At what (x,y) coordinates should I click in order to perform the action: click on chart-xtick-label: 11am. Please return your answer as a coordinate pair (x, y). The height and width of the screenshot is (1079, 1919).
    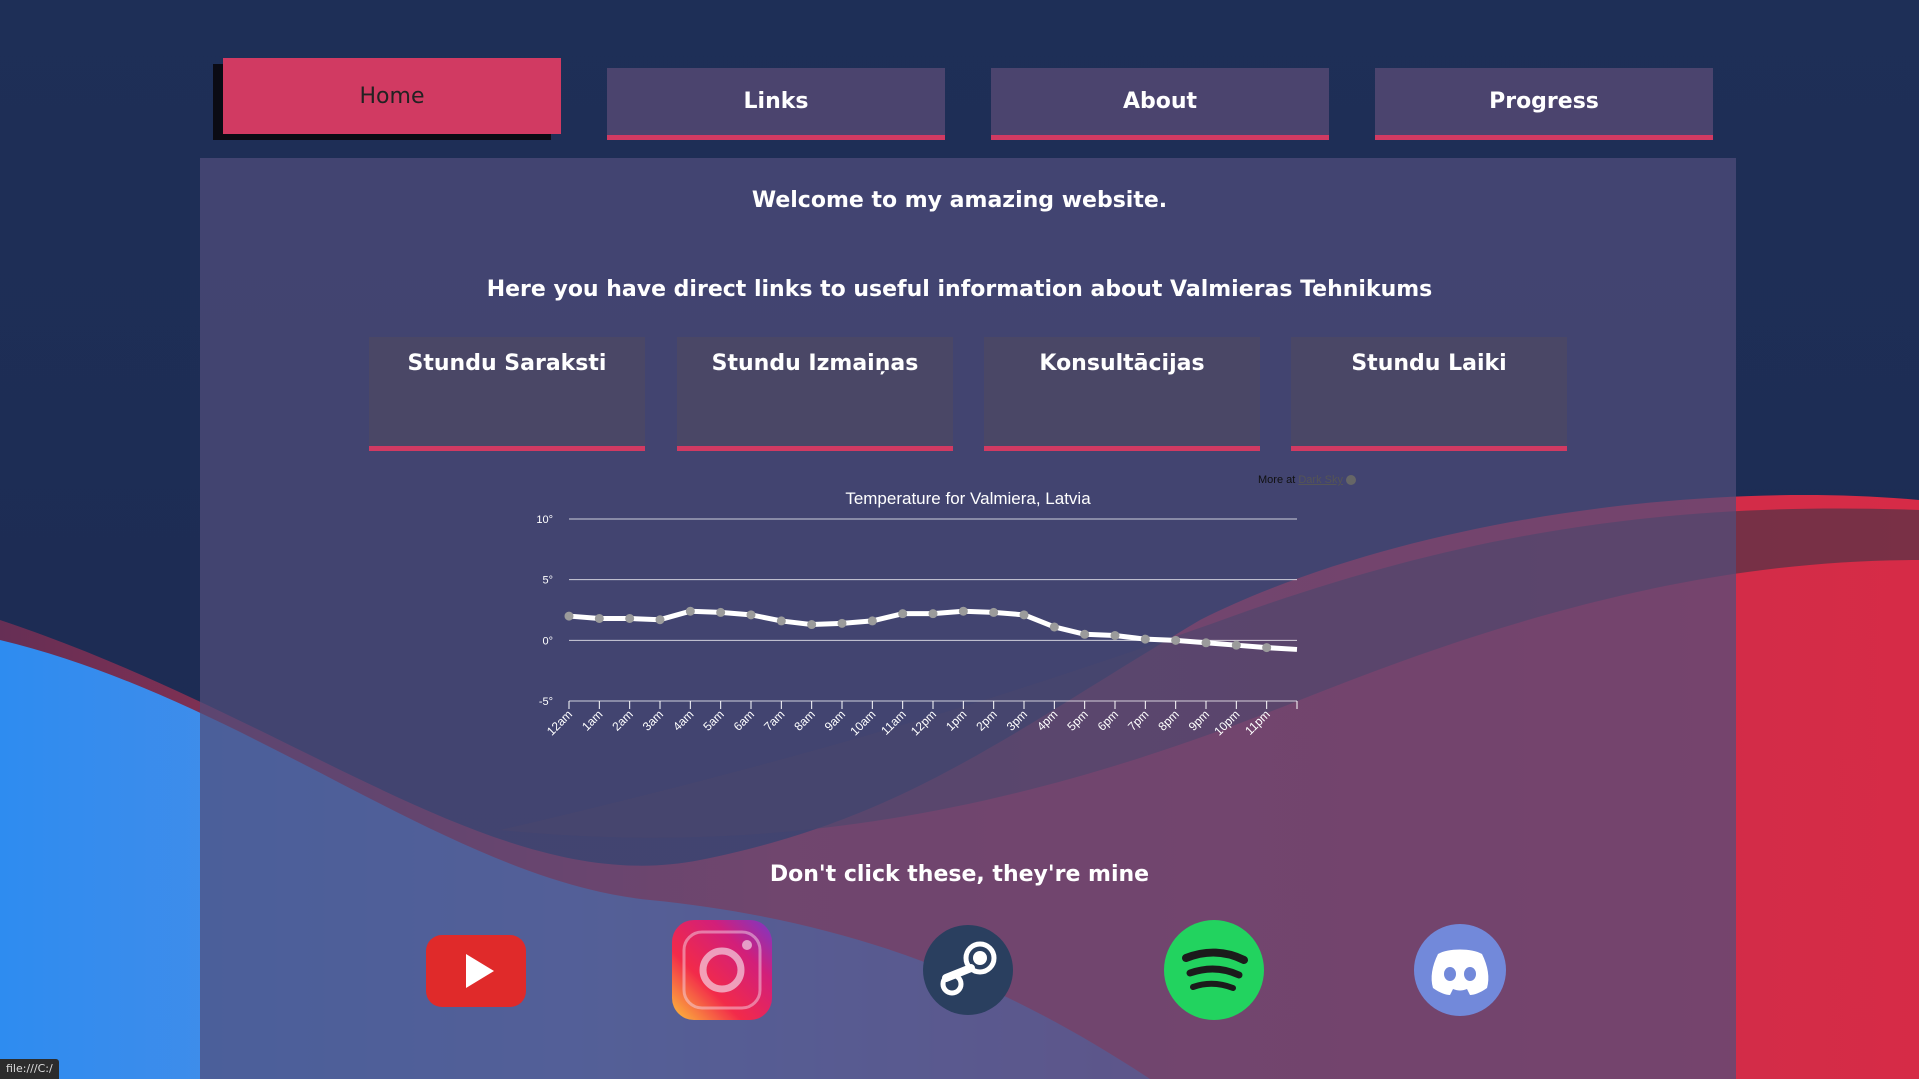
    Looking at the image, I should click on (893, 722).